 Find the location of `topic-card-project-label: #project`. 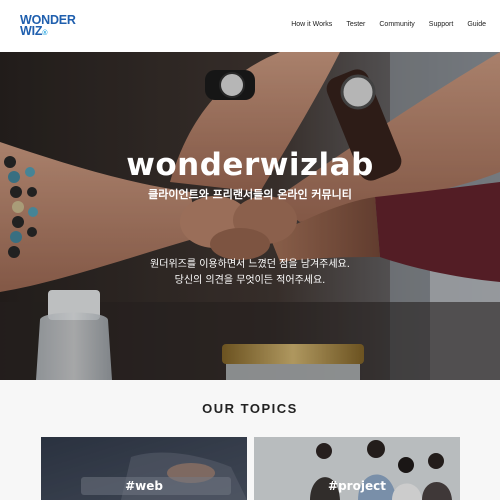

topic-card-project-label: #project is located at coordinates (357, 486).